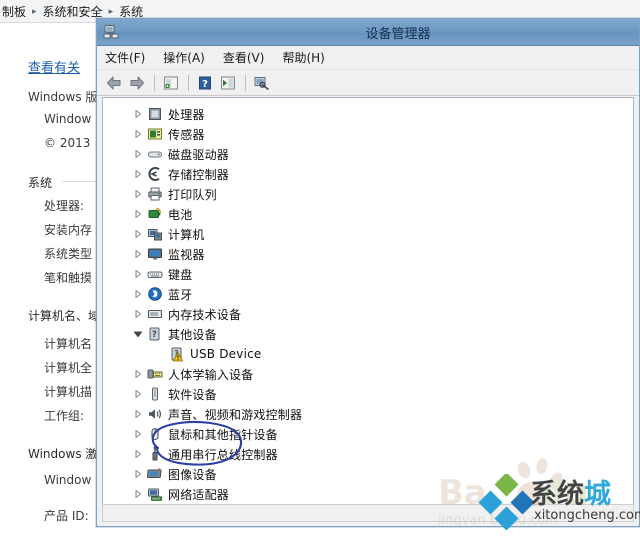 Image resolution: width=640 pixels, height=542 pixels. Describe the element at coordinates (154, 294) in the screenshot. I see `bluetooth-icon` at that location.